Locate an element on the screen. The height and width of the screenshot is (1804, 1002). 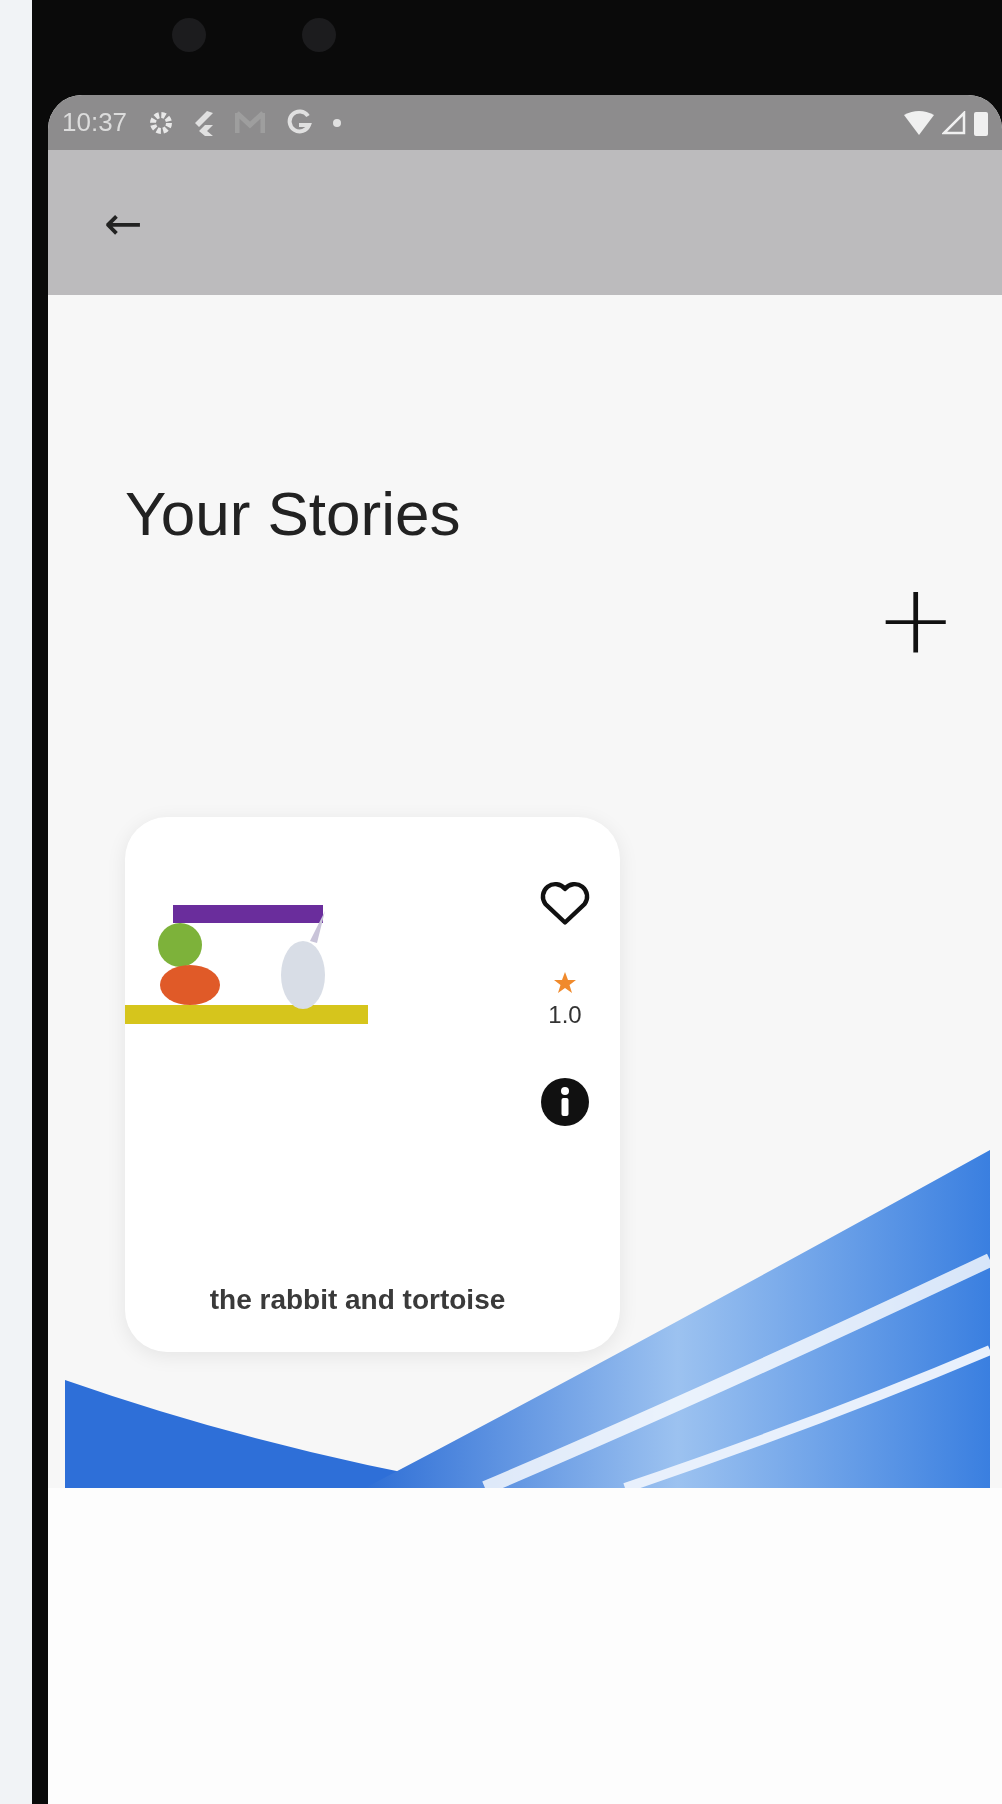
gear-icon is located at coordinates (161, 122).